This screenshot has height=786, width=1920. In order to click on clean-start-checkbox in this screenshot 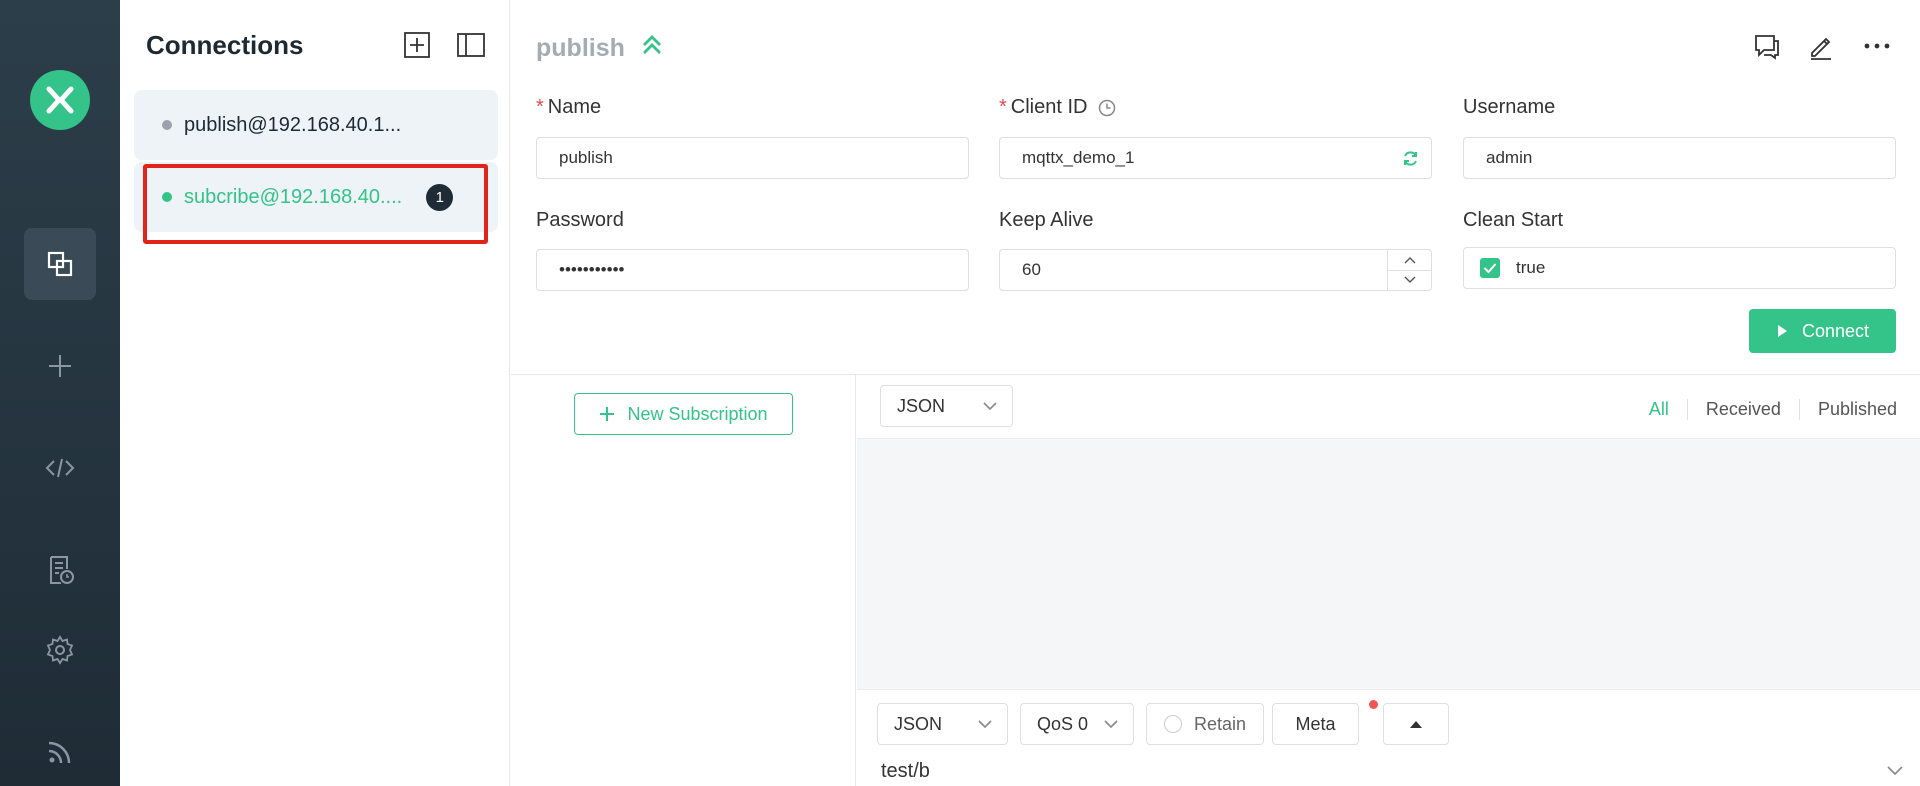, I will do `click(1490, 268)`.